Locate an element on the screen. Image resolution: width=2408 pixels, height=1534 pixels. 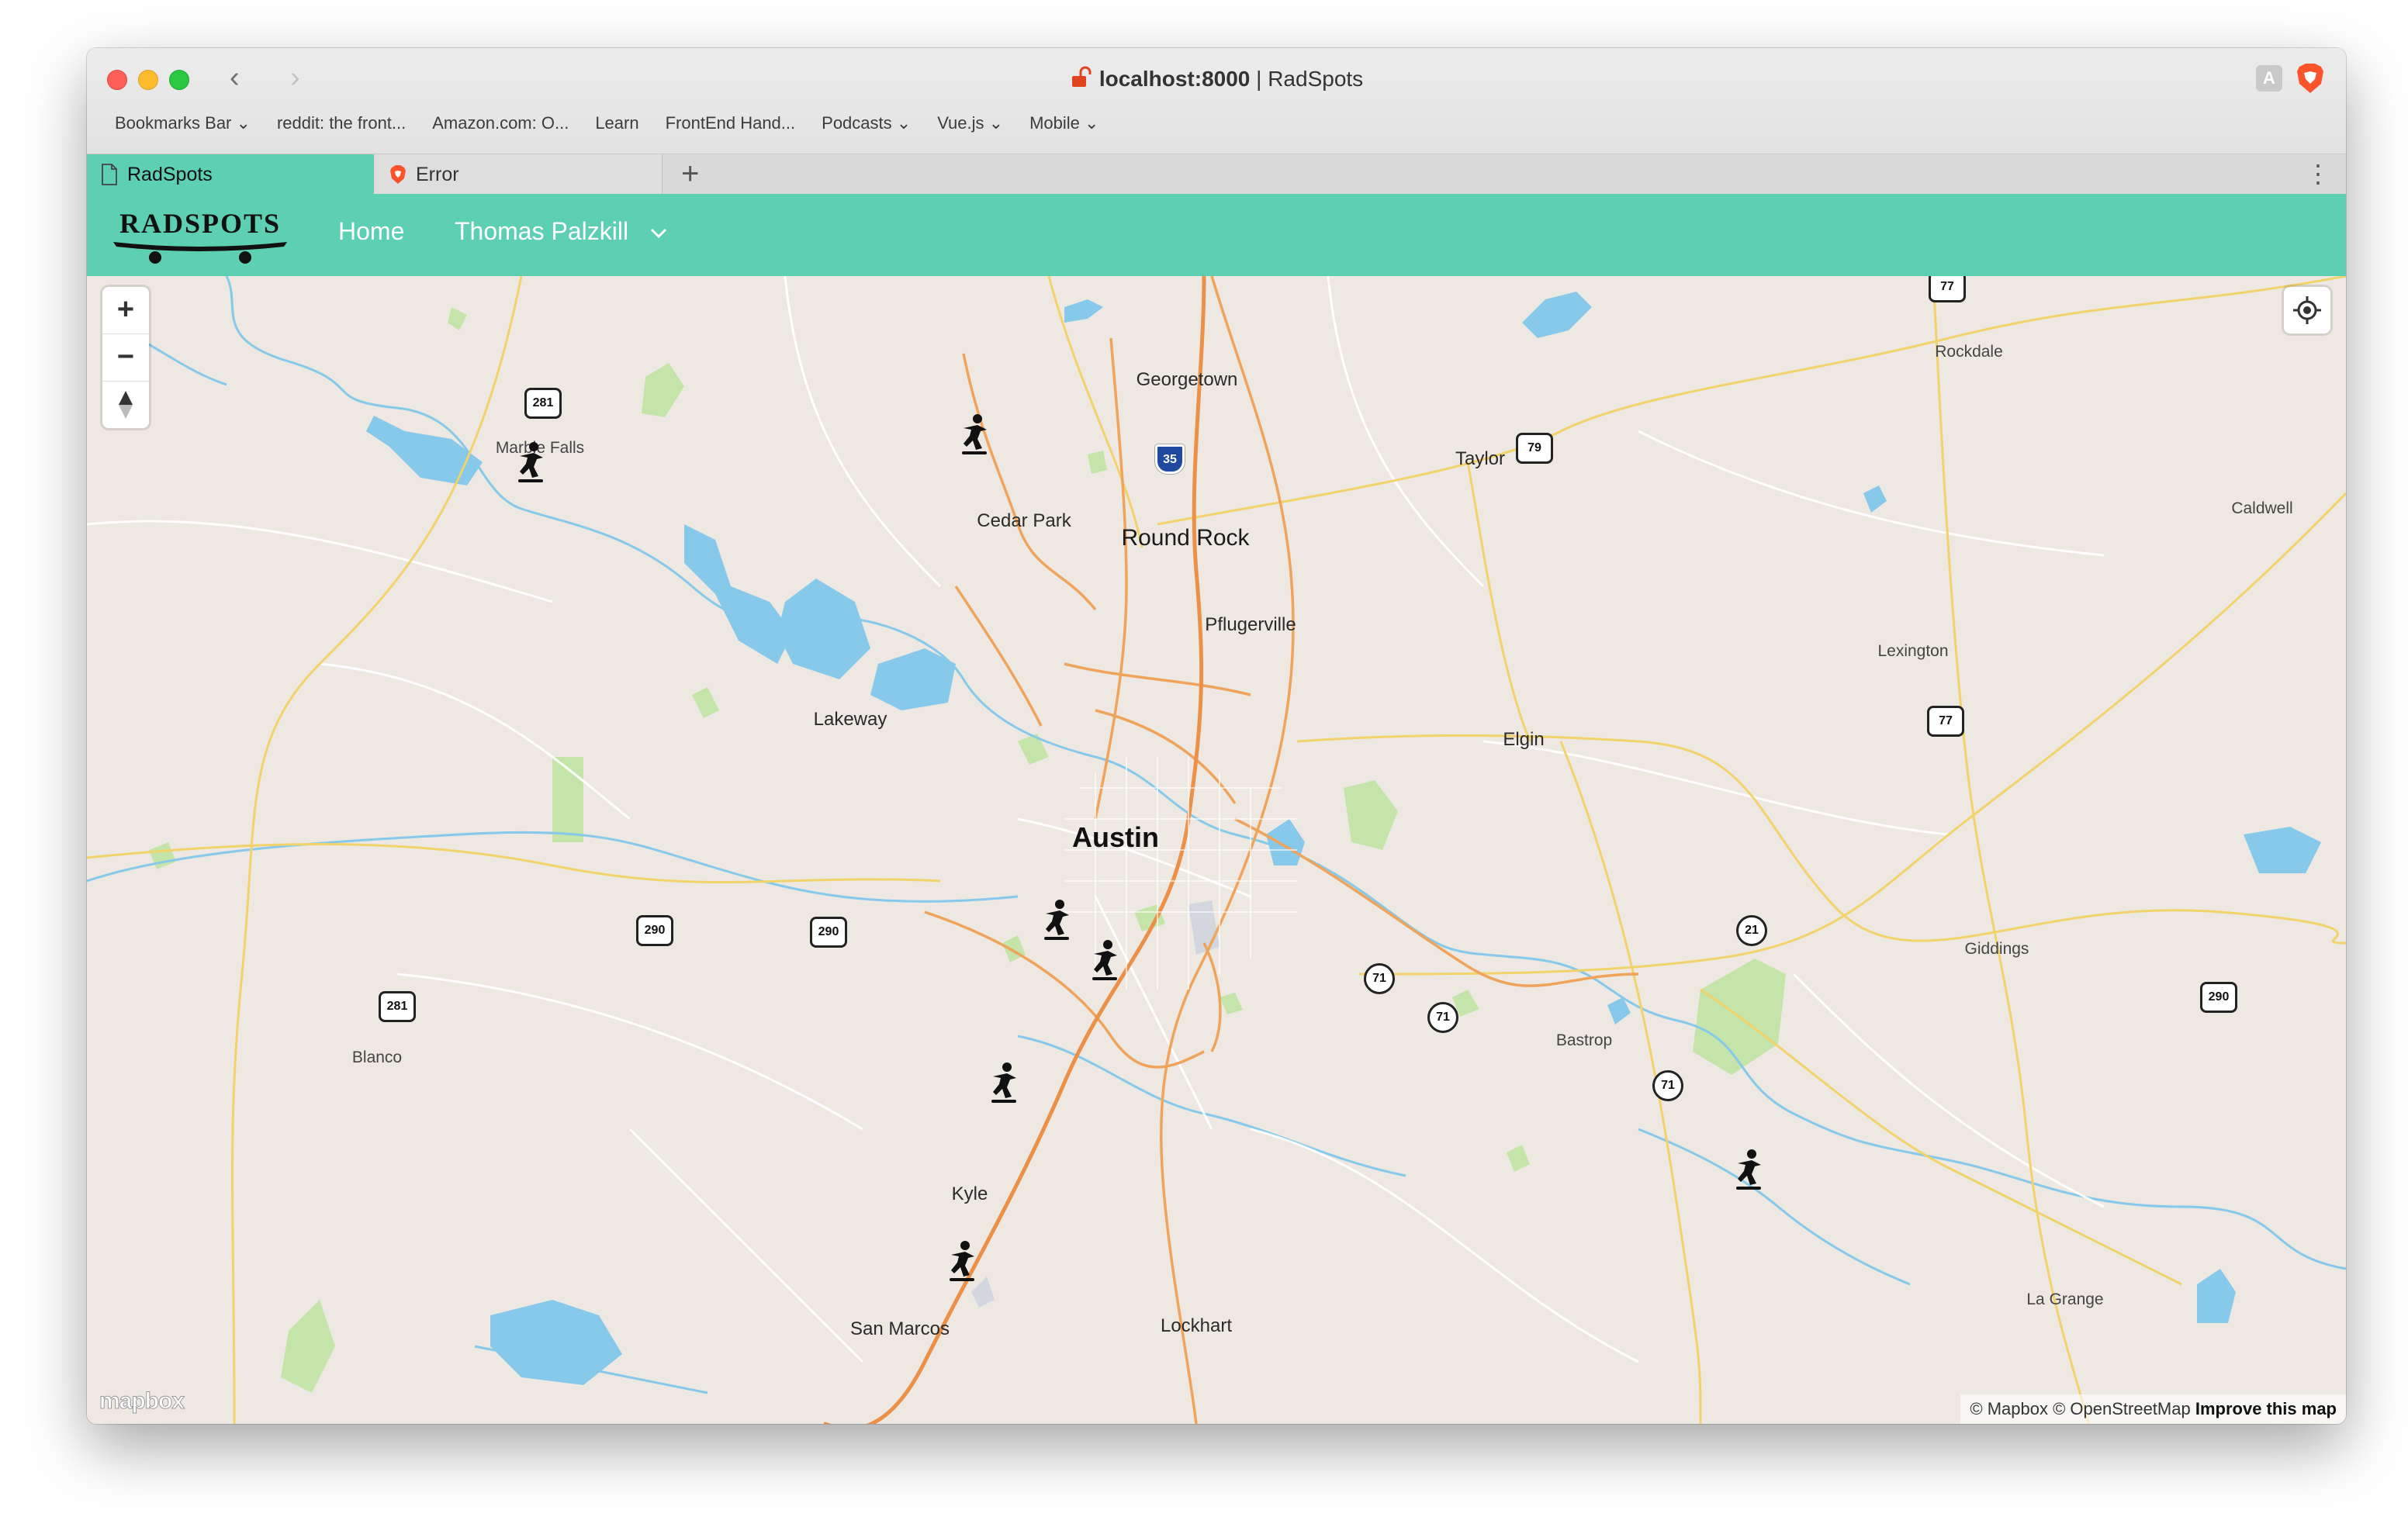
map-label-bastrop: Bastrop is located at coordinates (1584, 1040).